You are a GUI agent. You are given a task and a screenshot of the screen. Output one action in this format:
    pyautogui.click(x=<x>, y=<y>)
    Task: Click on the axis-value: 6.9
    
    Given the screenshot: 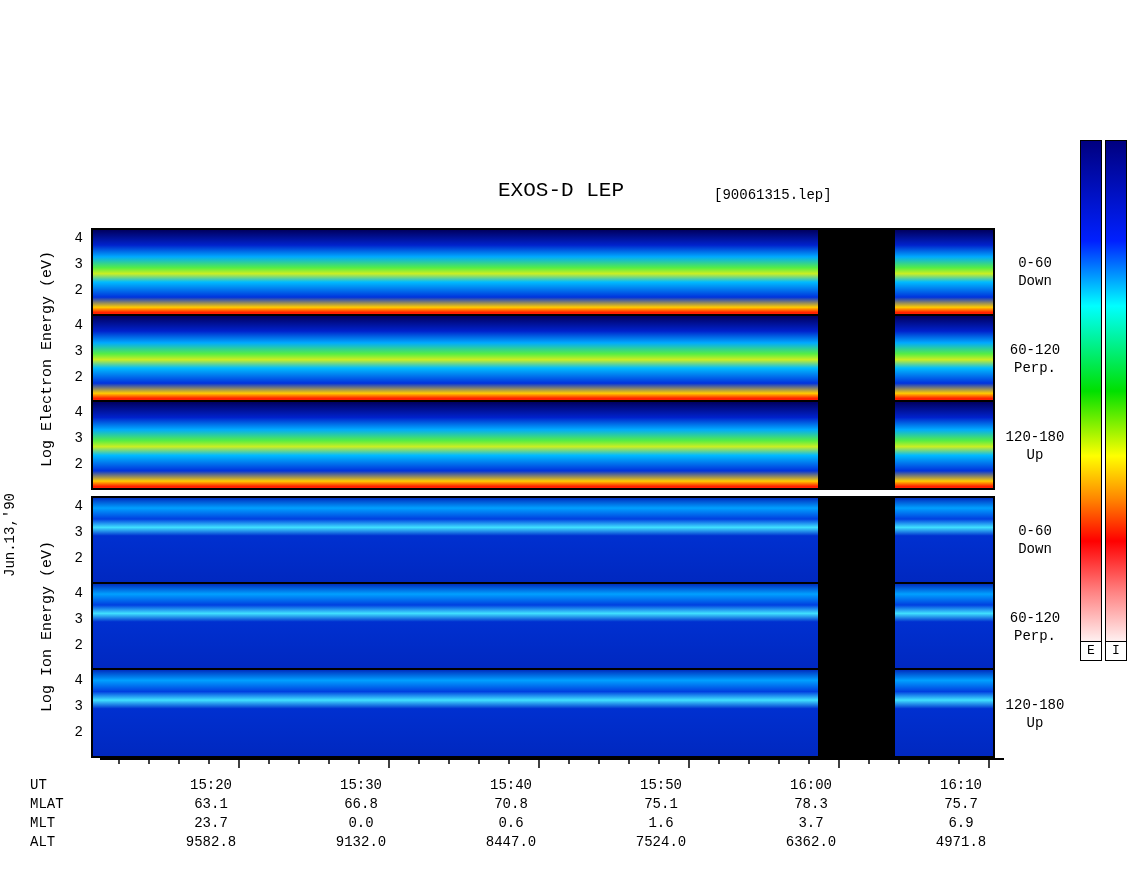 What is the action you would take?
    pyautogui.click(x=961, y=823)
    